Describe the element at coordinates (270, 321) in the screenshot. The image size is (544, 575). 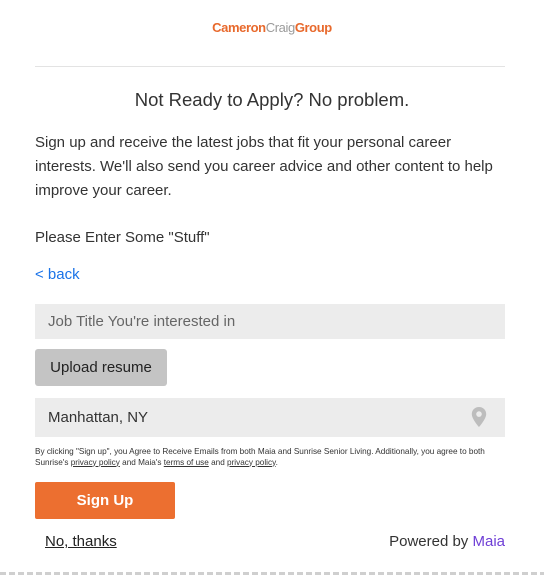
I see `job-title-input` at that location.